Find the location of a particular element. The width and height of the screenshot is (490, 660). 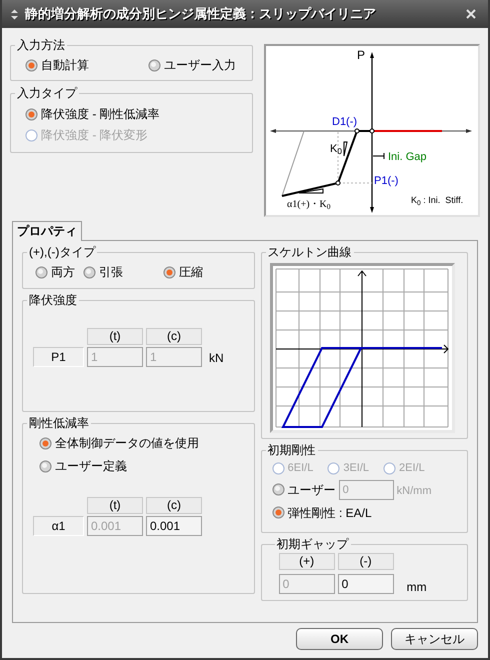

group-title: 初期剛性 is located at coordinates (291, 450).